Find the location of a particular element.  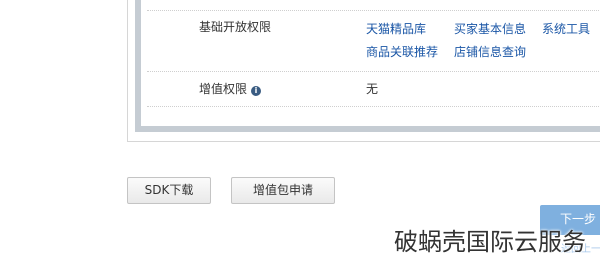

permission-link-related-recommend: 商品关联推荐 is located at coordinates (402, 52).